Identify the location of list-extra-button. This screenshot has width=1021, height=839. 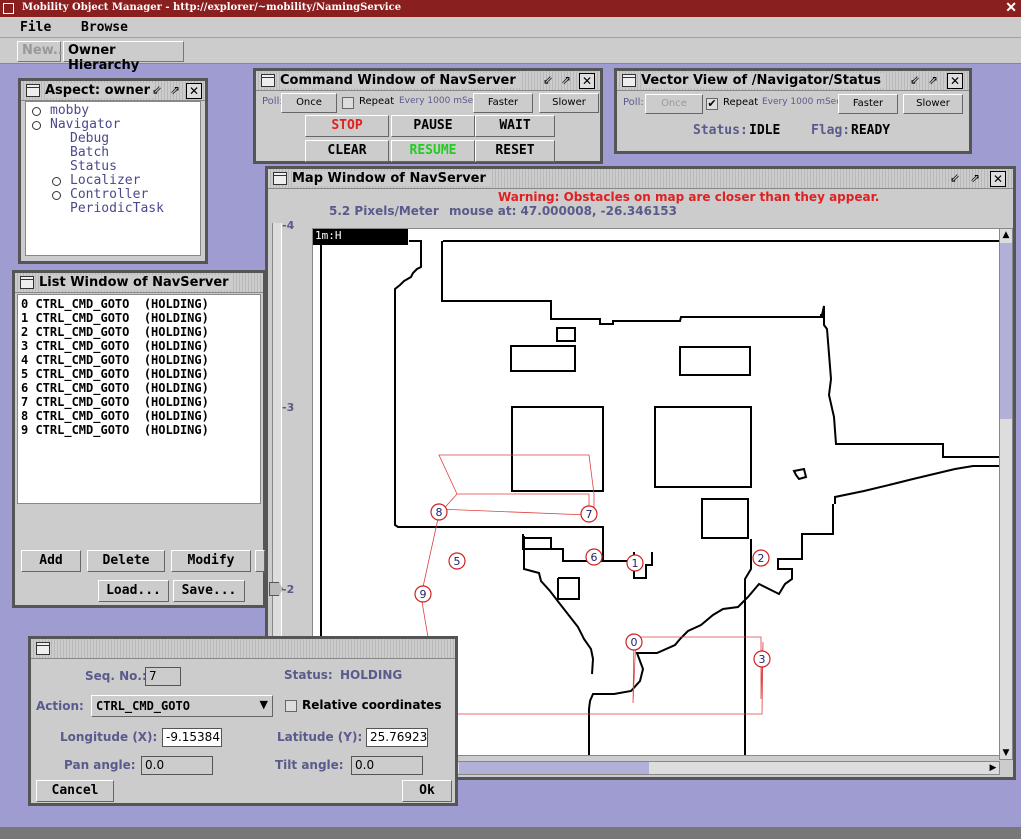
(260, 561).